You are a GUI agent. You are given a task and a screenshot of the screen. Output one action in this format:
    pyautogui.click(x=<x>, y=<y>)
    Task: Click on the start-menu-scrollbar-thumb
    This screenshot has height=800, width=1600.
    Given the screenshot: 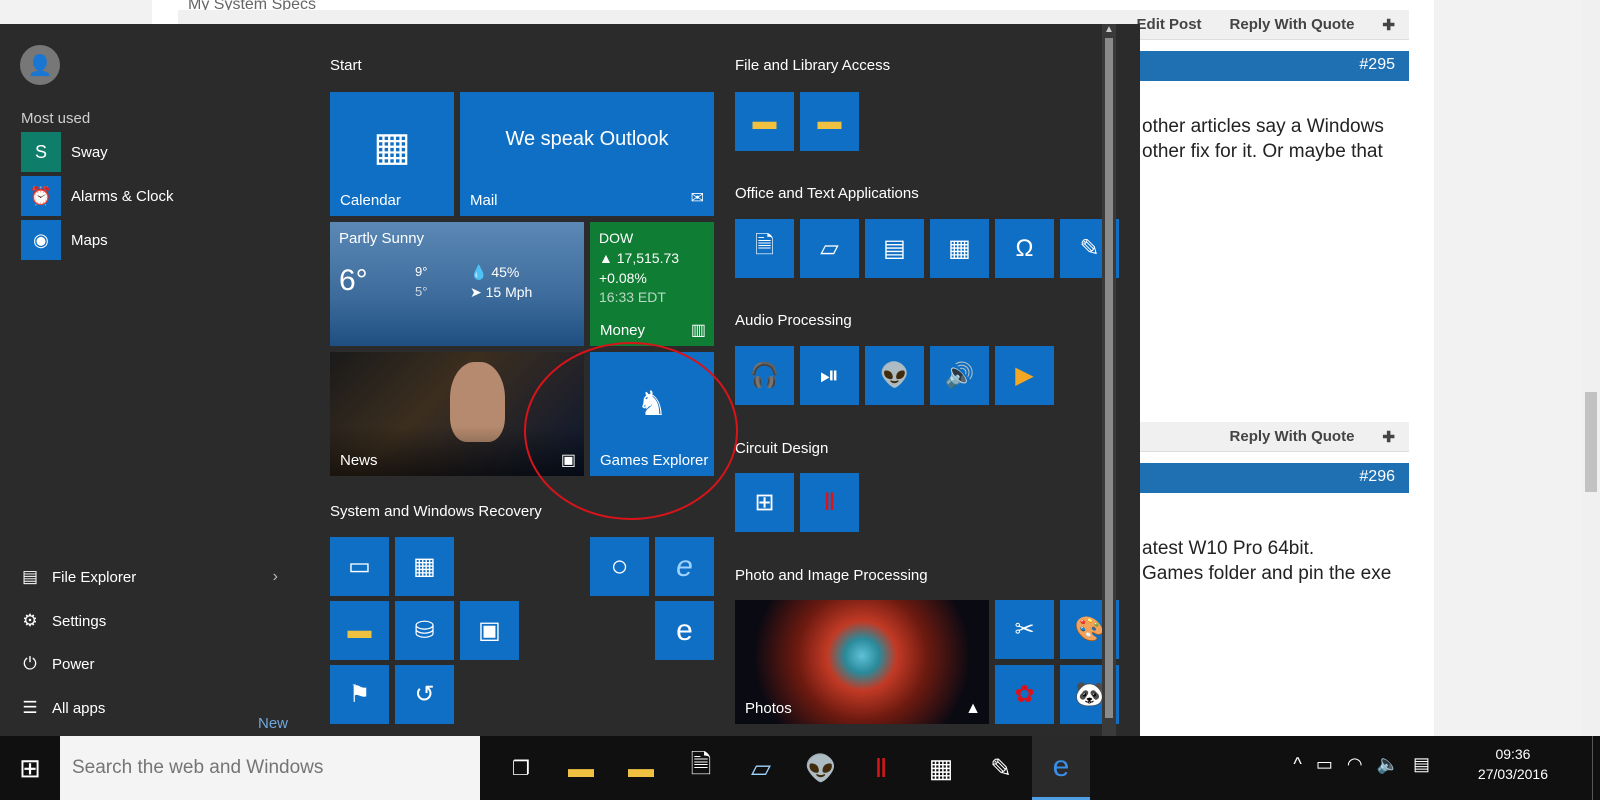 What is the action you would take?
    pyautogui.click(x=1109, y=378)
    